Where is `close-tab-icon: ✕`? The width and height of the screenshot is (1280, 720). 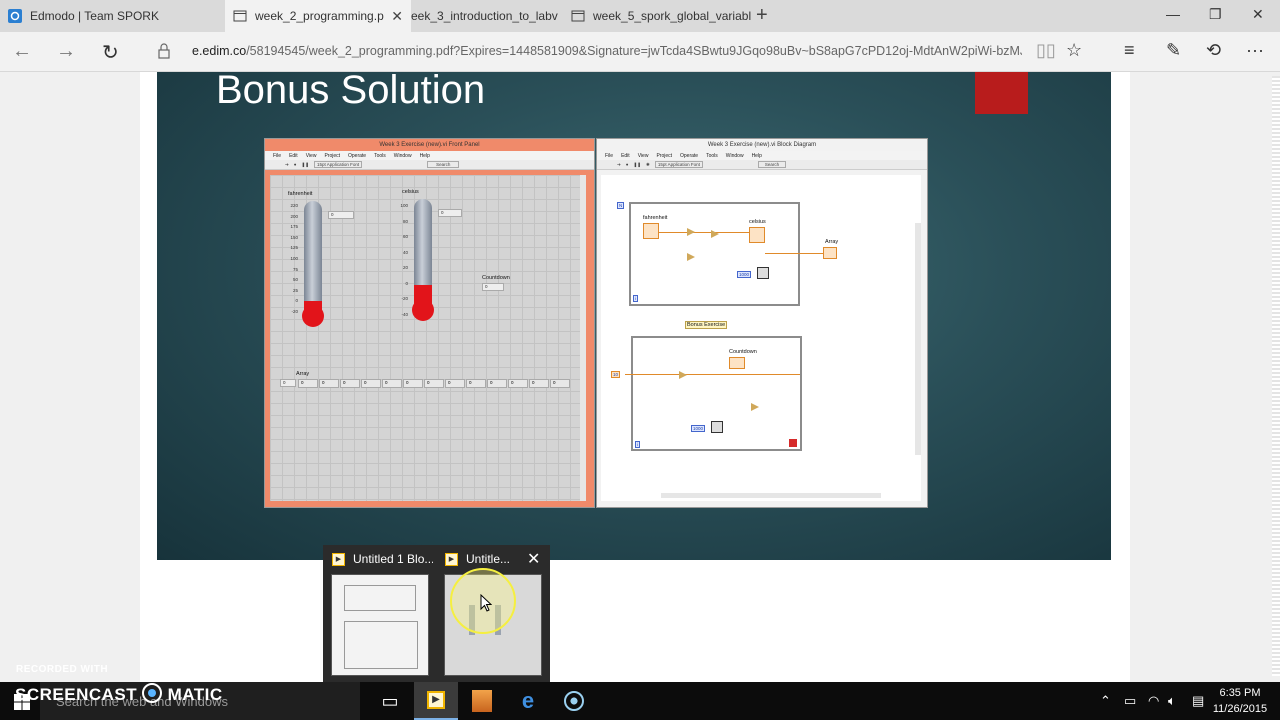
close-tab-icon: ✕ is located at coordinates (397, 16).